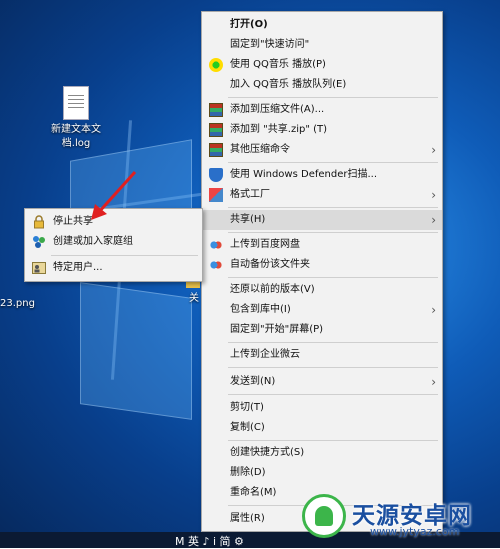 The width and height of the screenshot is (500, 549). What do you see at coordinates (322, 130) in the screenshot?
I see `menu-add-zip: 添加到 "共享.zip" (T)` at bounding box center [322, 130].